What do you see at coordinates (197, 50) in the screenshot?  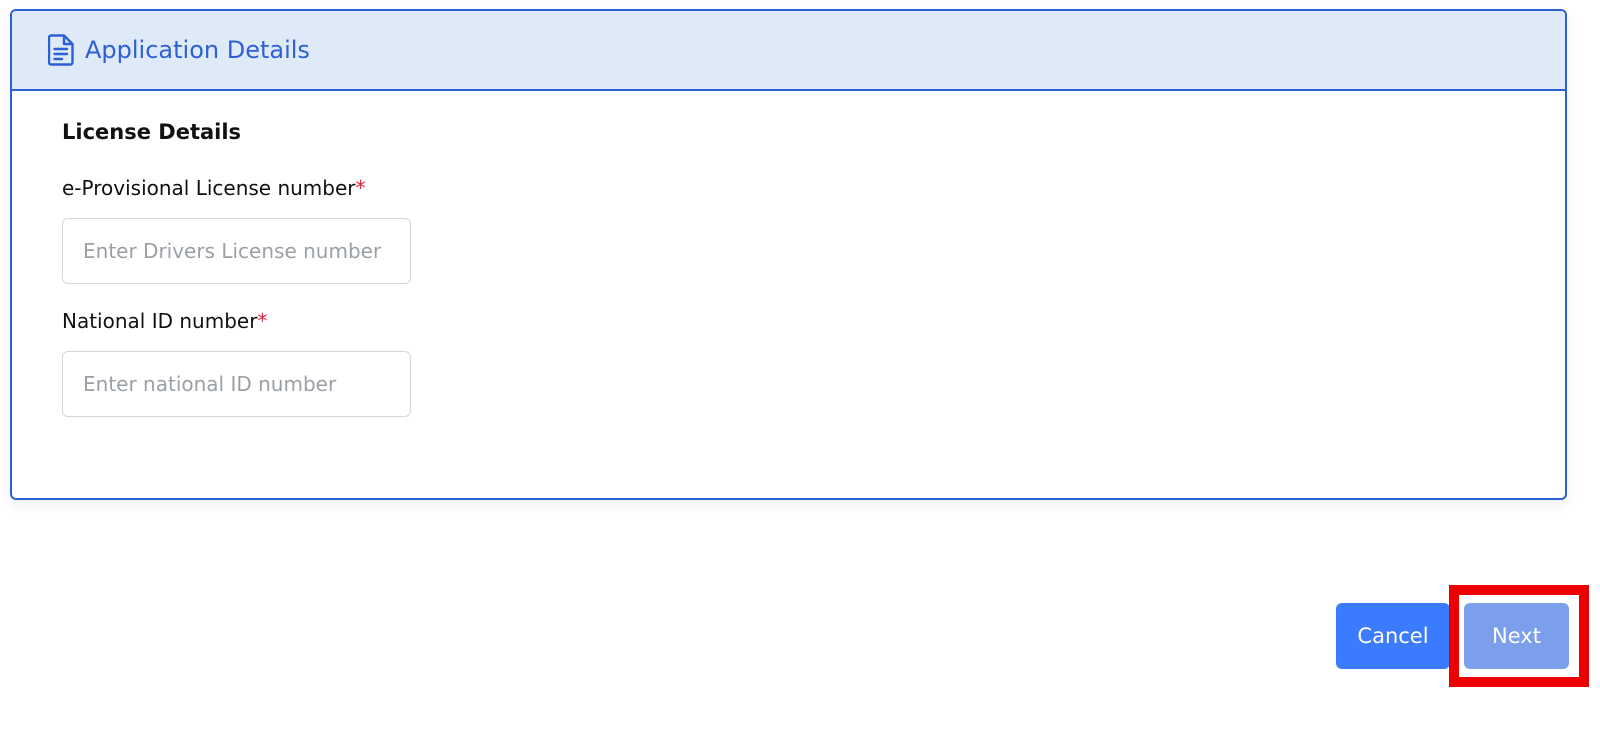 I see `card-title: Application Details` at bounding box center [197, 50].